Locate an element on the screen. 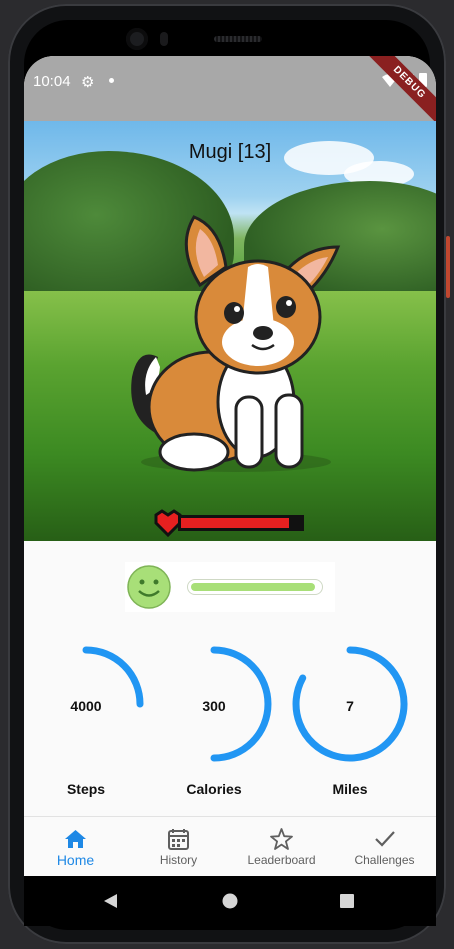 This screenshot has height=949, width=454. nav-challenges: Challenges is located at coordinates (384, 846).